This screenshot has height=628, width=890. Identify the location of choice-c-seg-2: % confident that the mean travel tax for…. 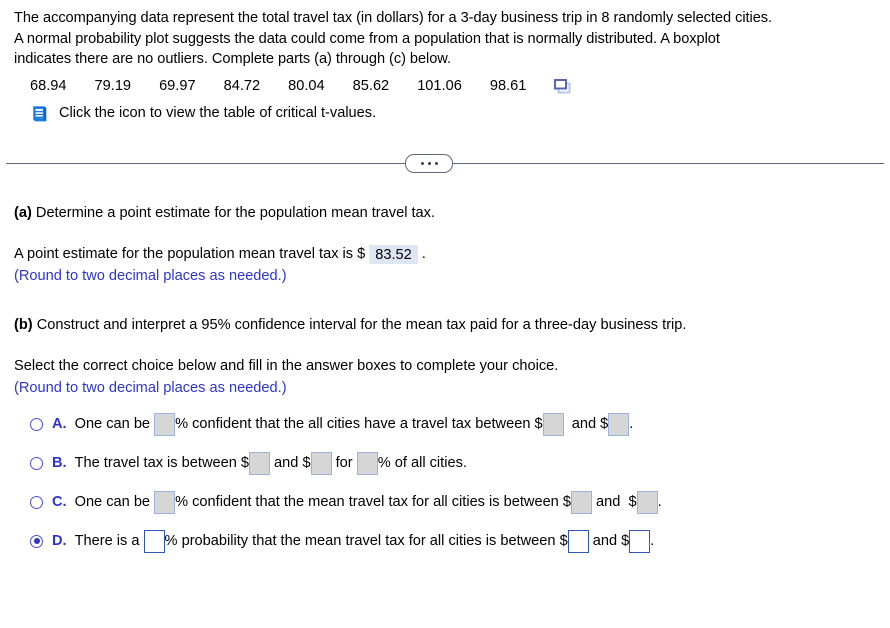
(373, 502).